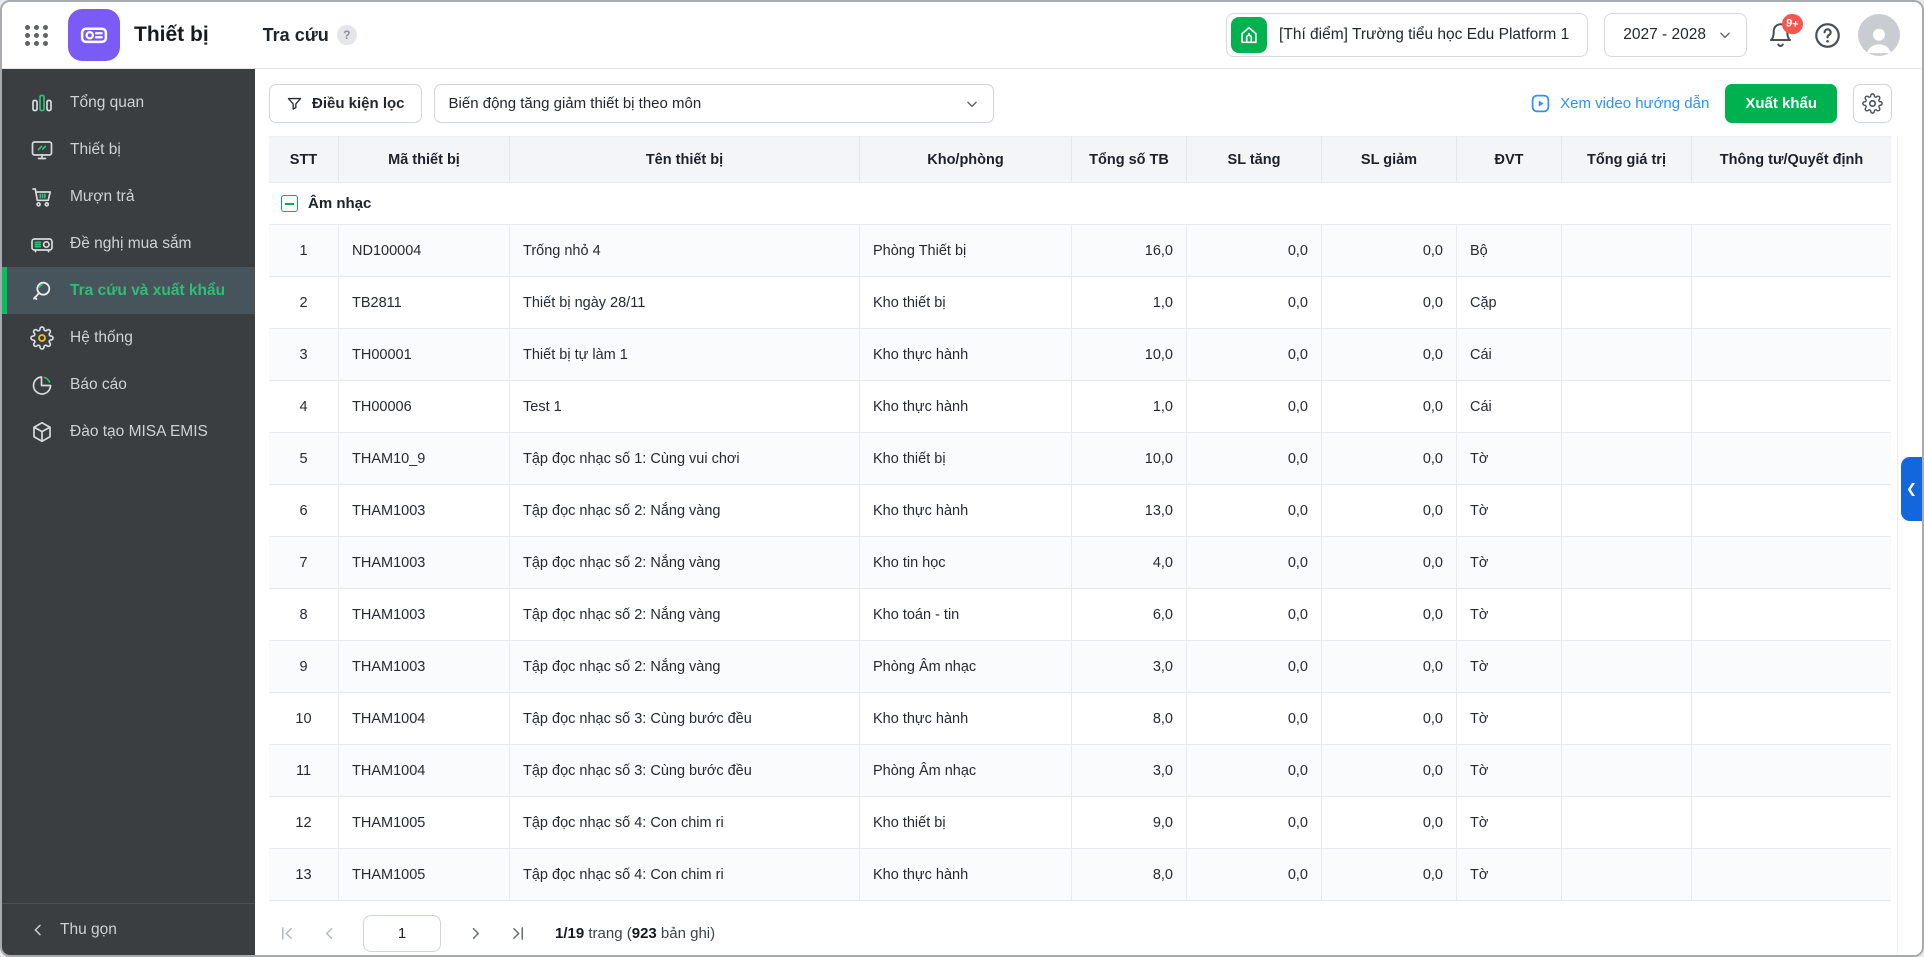  I want to click on table-cell: 8, so click(304, 614).